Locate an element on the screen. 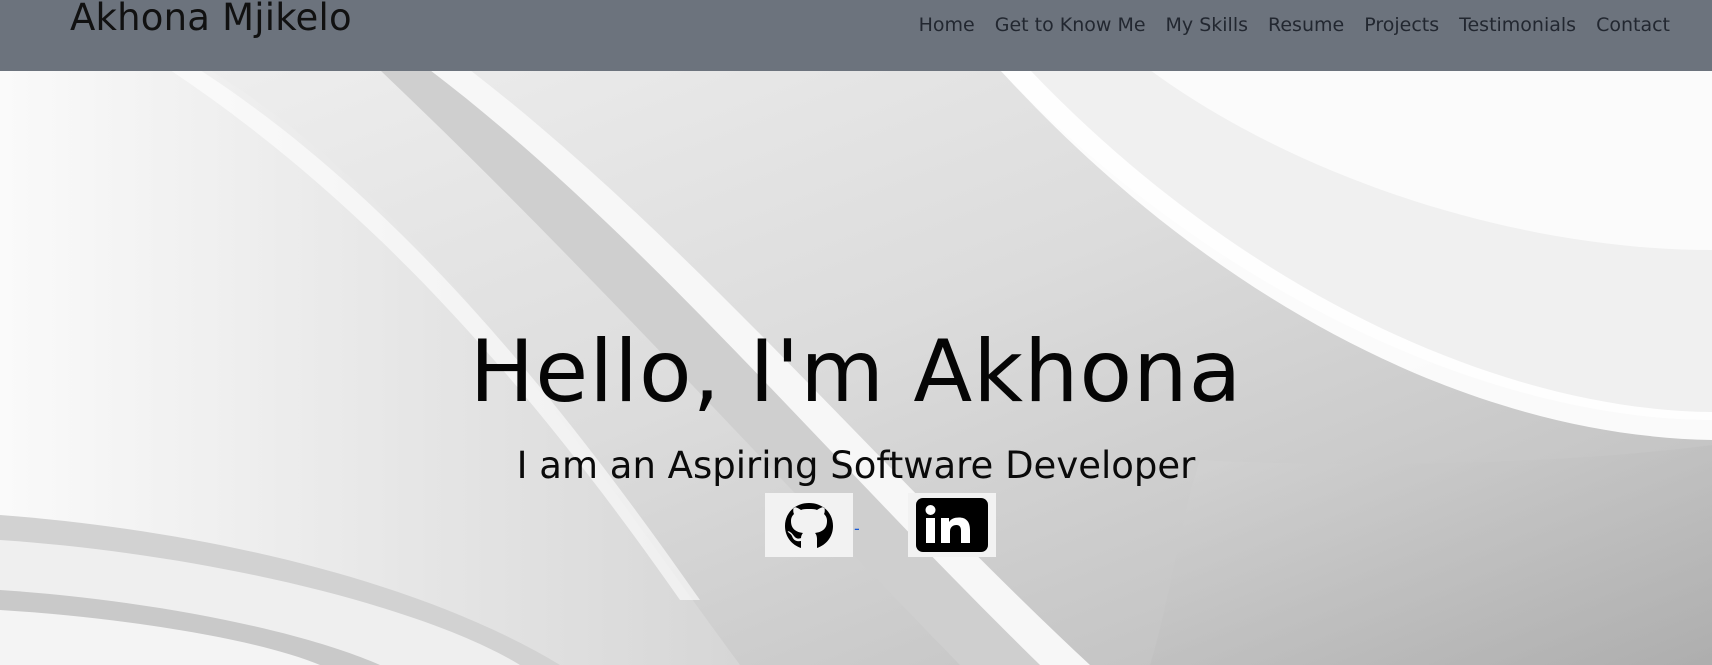 The height and width of the screenshot is (665, 1712). nav-link-projects: Projects is located at coordinates (1401, 25).